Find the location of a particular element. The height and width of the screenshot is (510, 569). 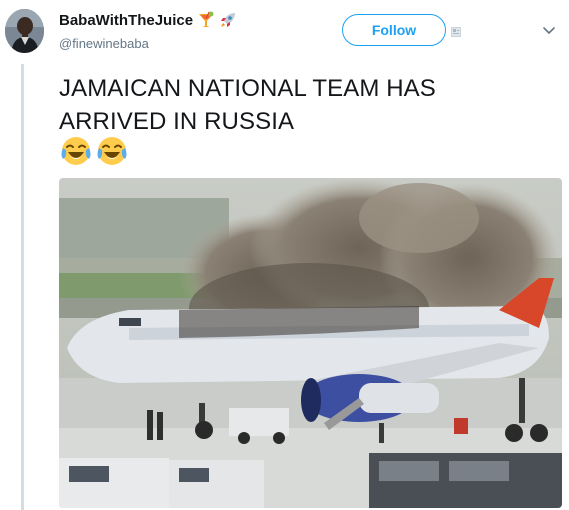

avatar is located at coordinates (24, 31).